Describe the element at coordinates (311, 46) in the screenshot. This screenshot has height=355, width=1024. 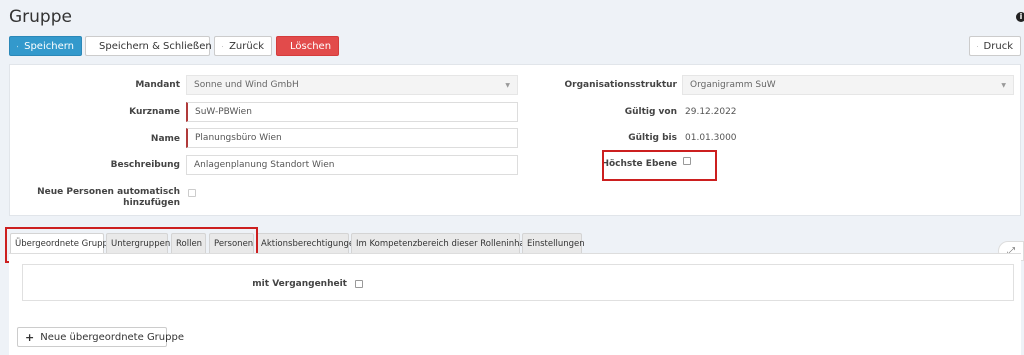
I see `delete-button-label: Löschen` at that location.